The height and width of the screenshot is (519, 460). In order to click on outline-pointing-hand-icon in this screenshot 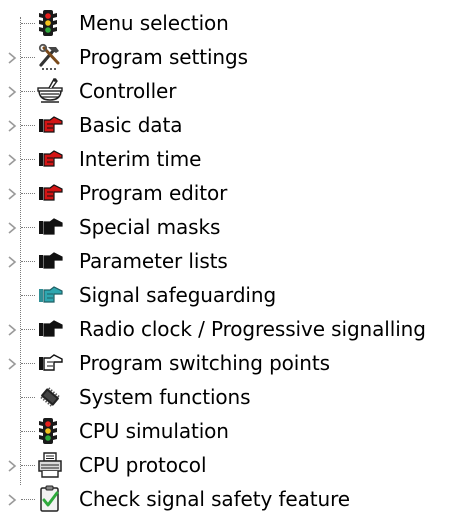, I will do `click(50, 363)`.